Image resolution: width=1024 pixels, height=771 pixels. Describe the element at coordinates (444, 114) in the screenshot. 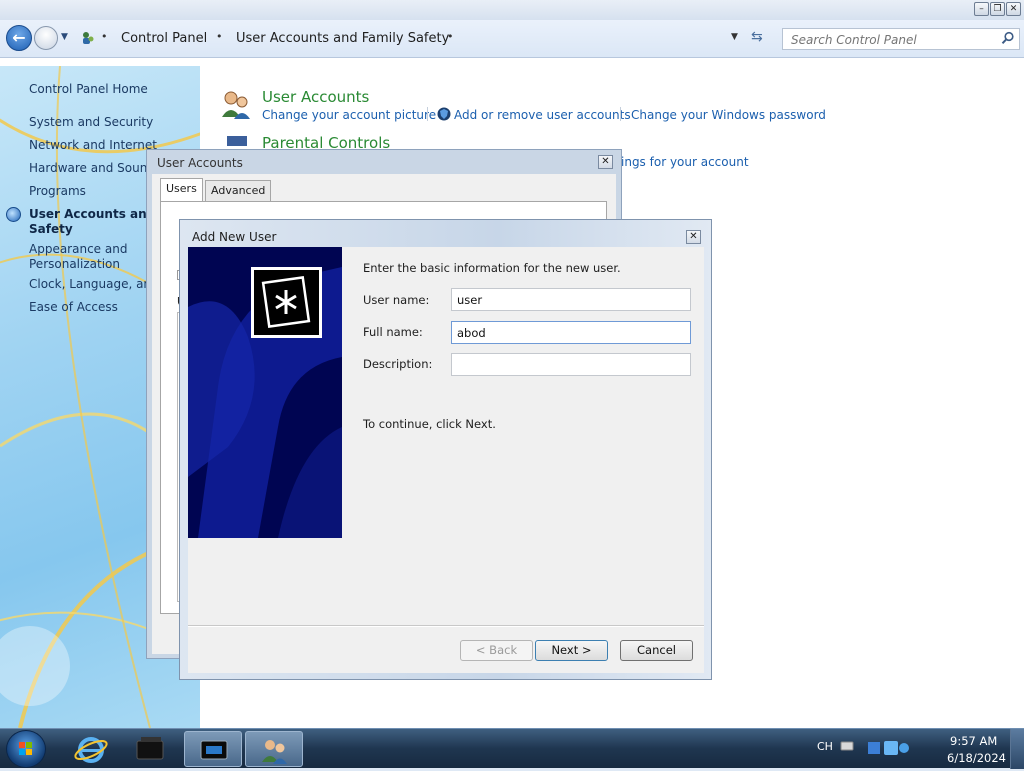

I see `shield-icon` at that location.